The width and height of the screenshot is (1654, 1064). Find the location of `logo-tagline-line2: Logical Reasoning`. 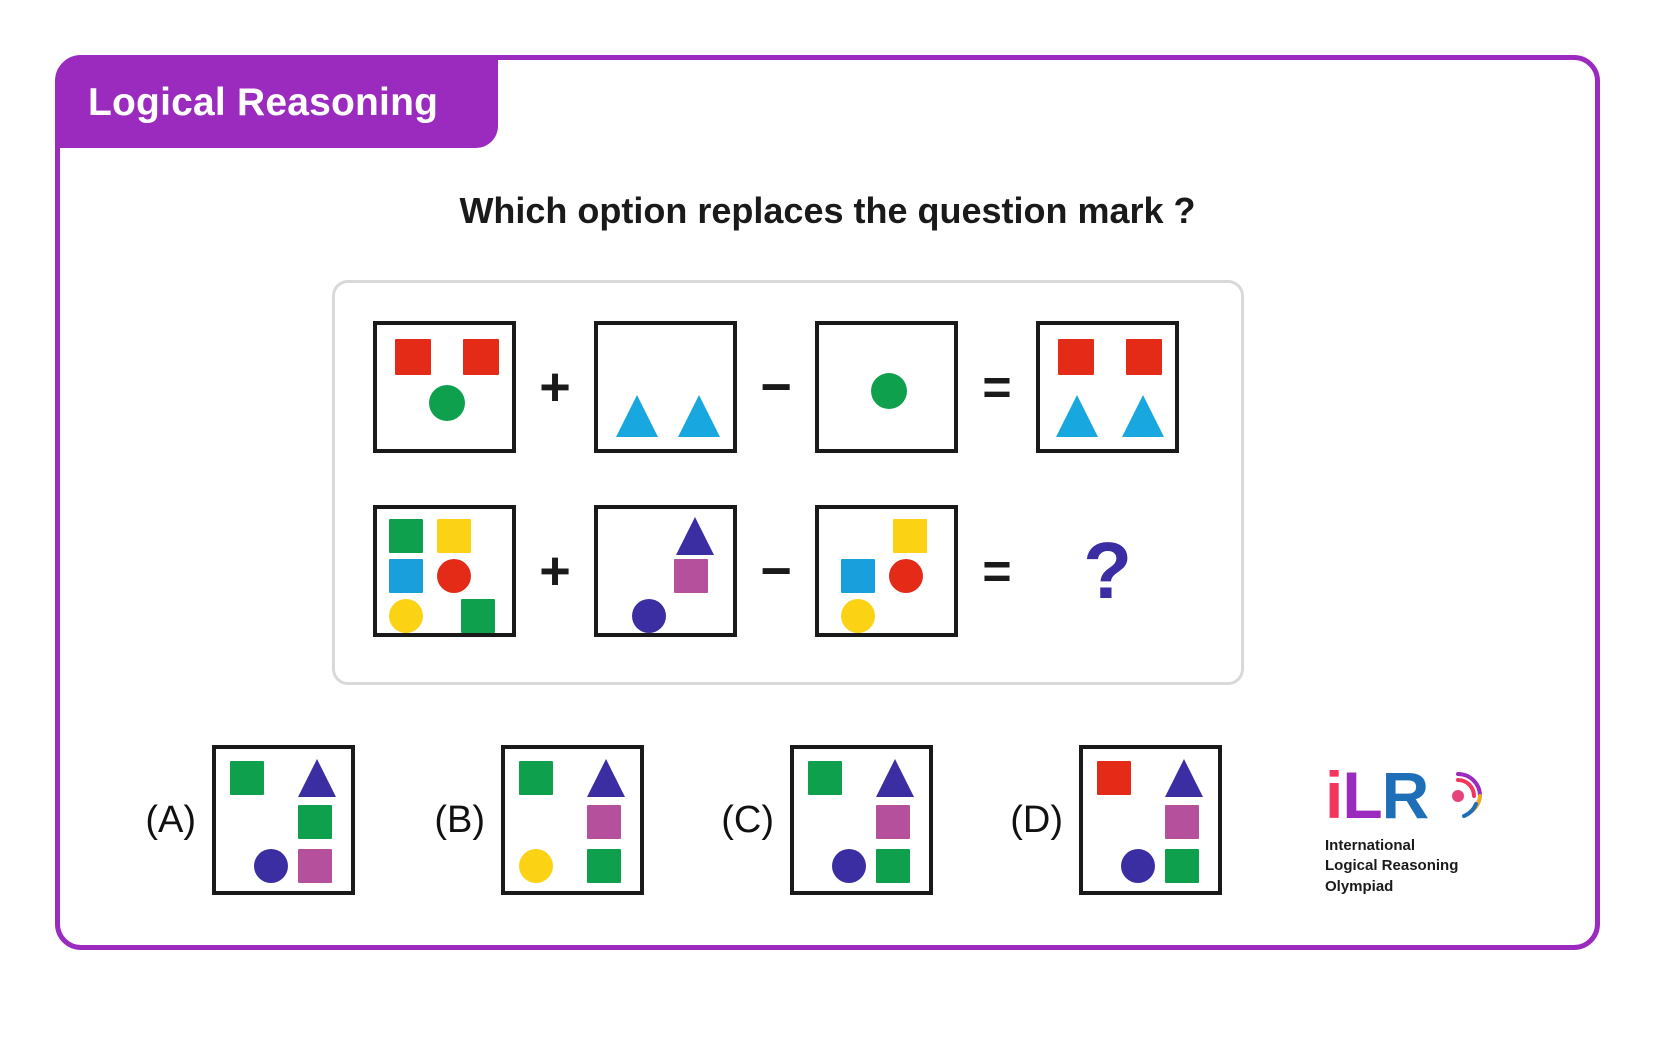

logo-tagline-line2: Logical Reasoning is located at coordinates (1392, 866).